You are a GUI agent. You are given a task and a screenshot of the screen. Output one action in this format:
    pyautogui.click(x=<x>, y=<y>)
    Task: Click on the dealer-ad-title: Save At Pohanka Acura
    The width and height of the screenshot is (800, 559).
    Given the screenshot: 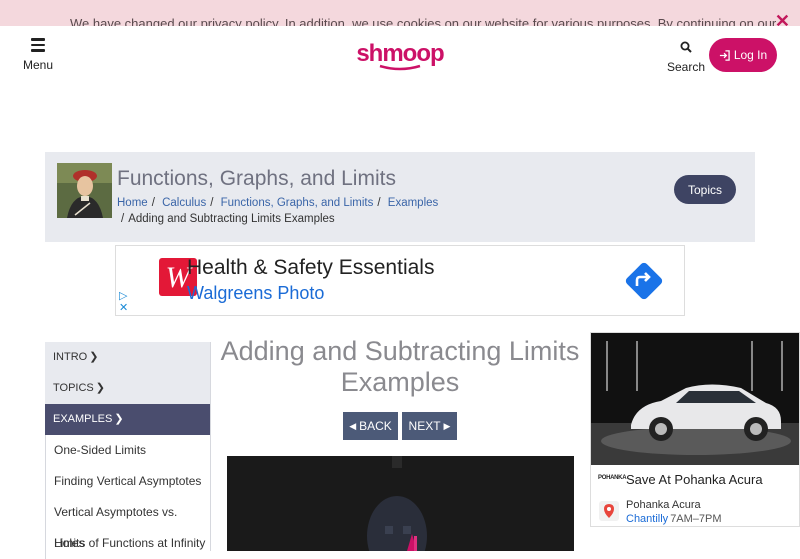 What is the action you would take?
    pyautogui.click(x=694, y=479)
    